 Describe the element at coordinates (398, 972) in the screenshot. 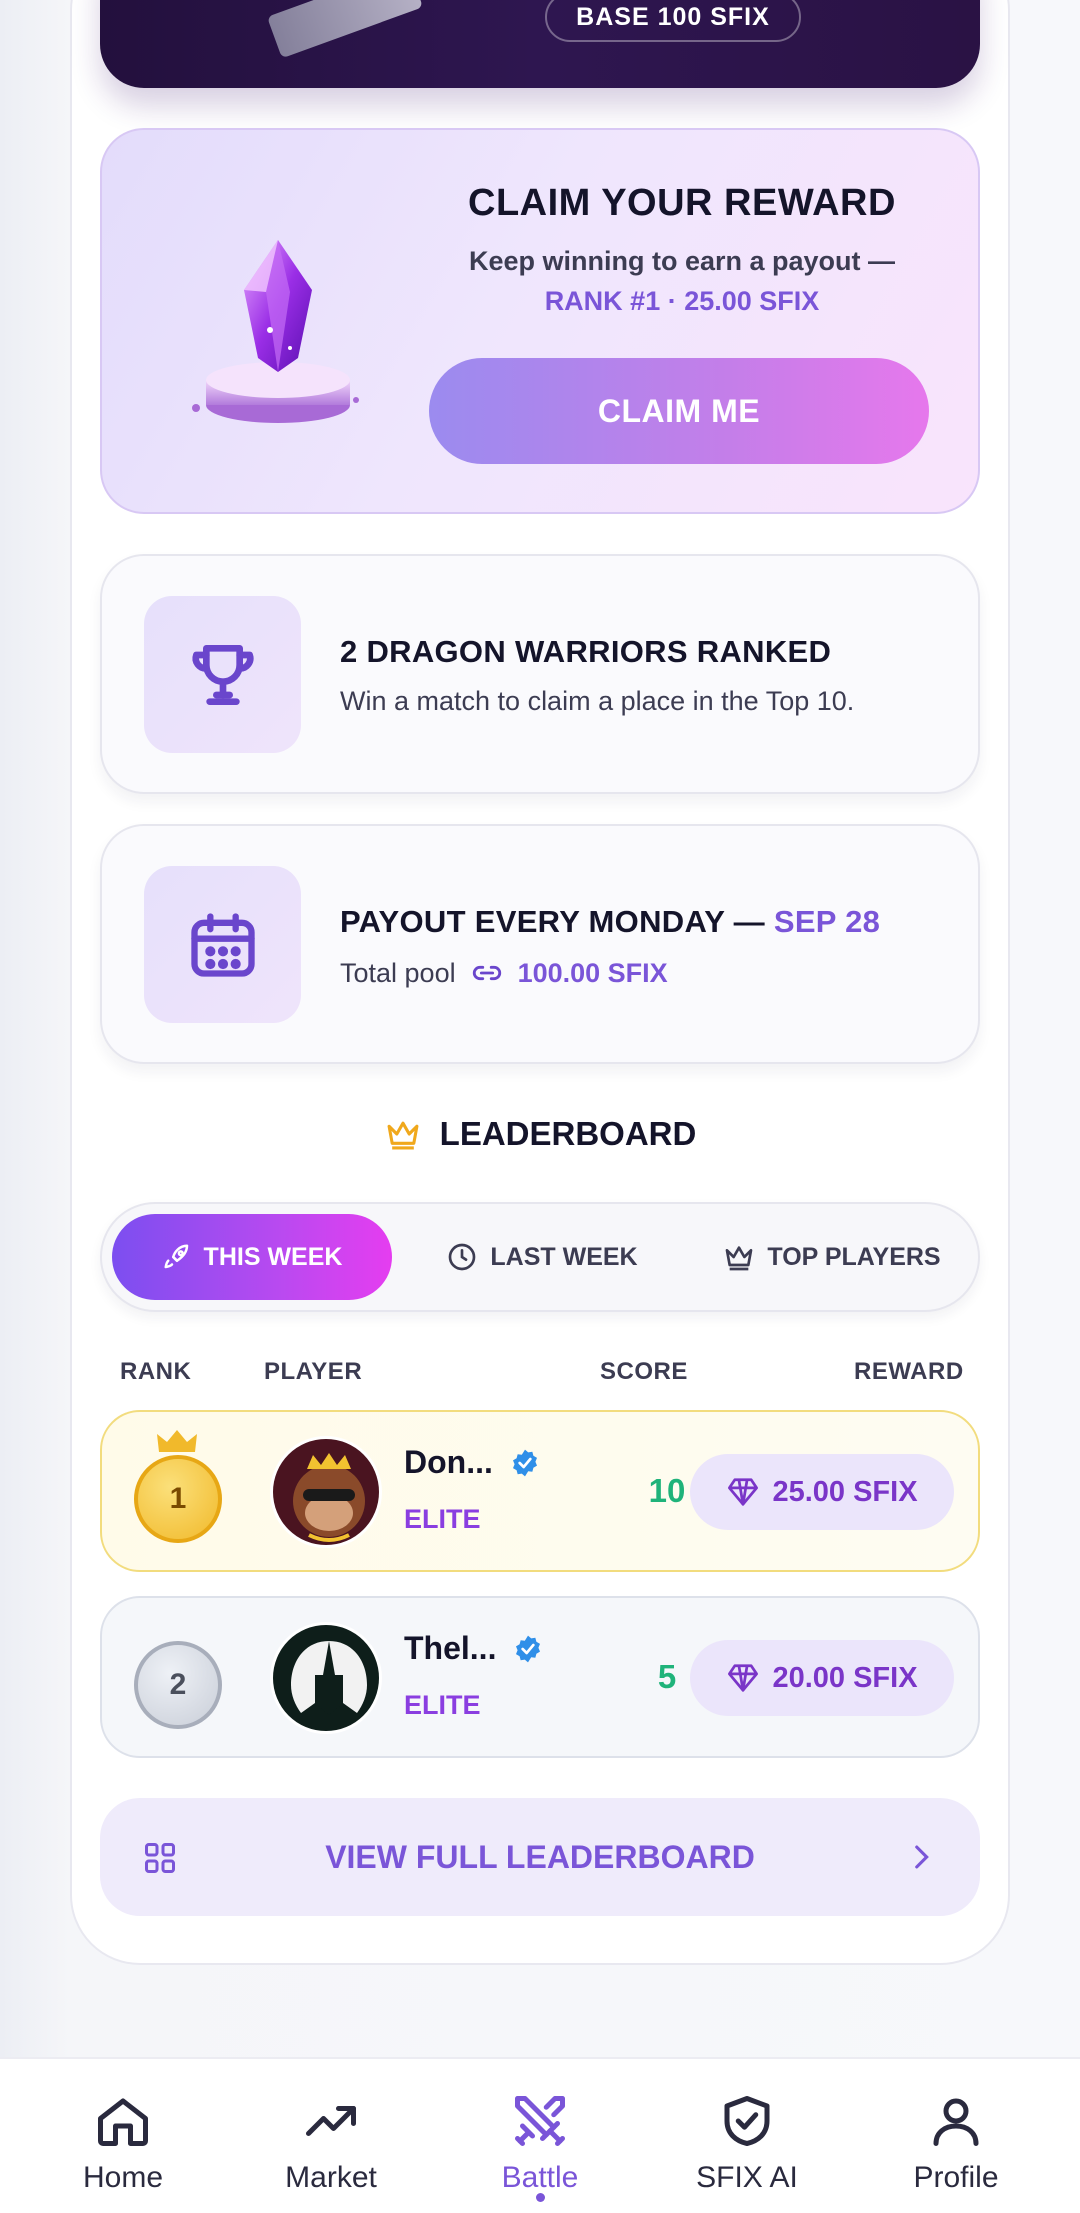

I see `pool-label: Total pool` at that location.